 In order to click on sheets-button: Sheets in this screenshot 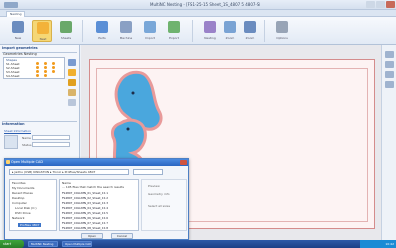, I will do `click(66, 31)`.